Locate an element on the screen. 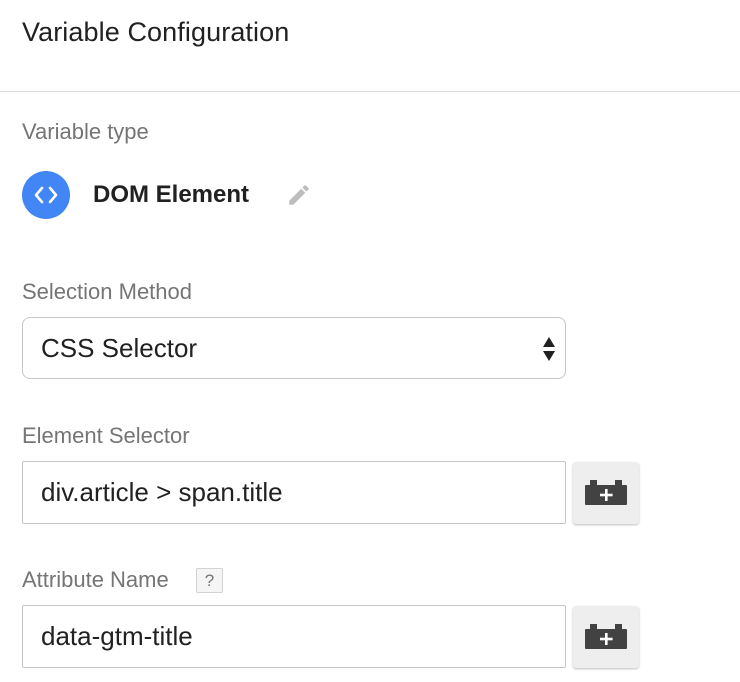 This screenshot has height=682, width=740. element-selector-label: Element Selector is located at coordinates (106, 435).